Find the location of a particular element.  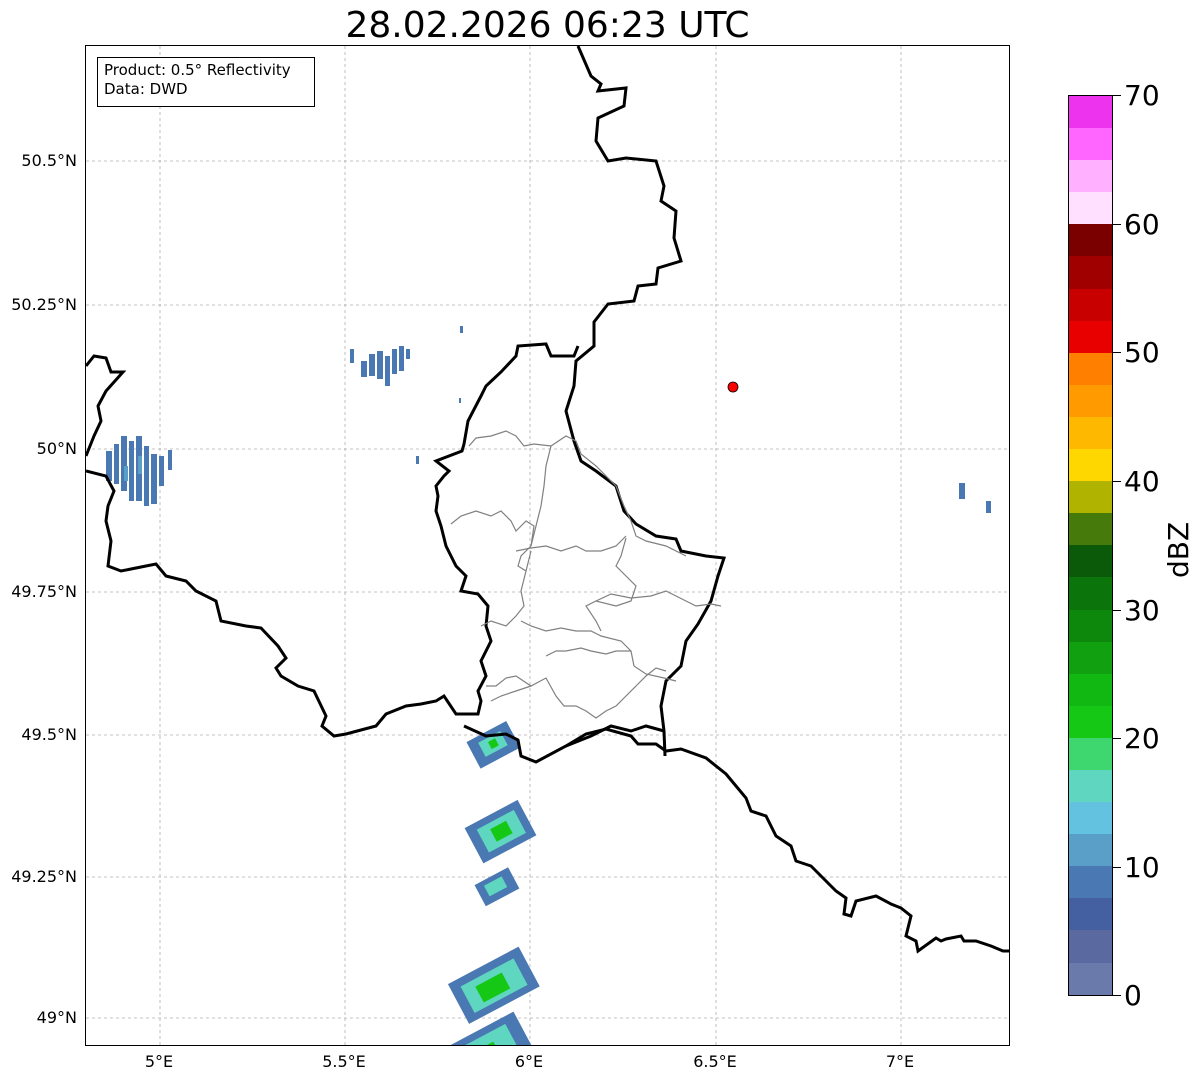

colorbar-label: 70 is located at coordinates (1142, 95).